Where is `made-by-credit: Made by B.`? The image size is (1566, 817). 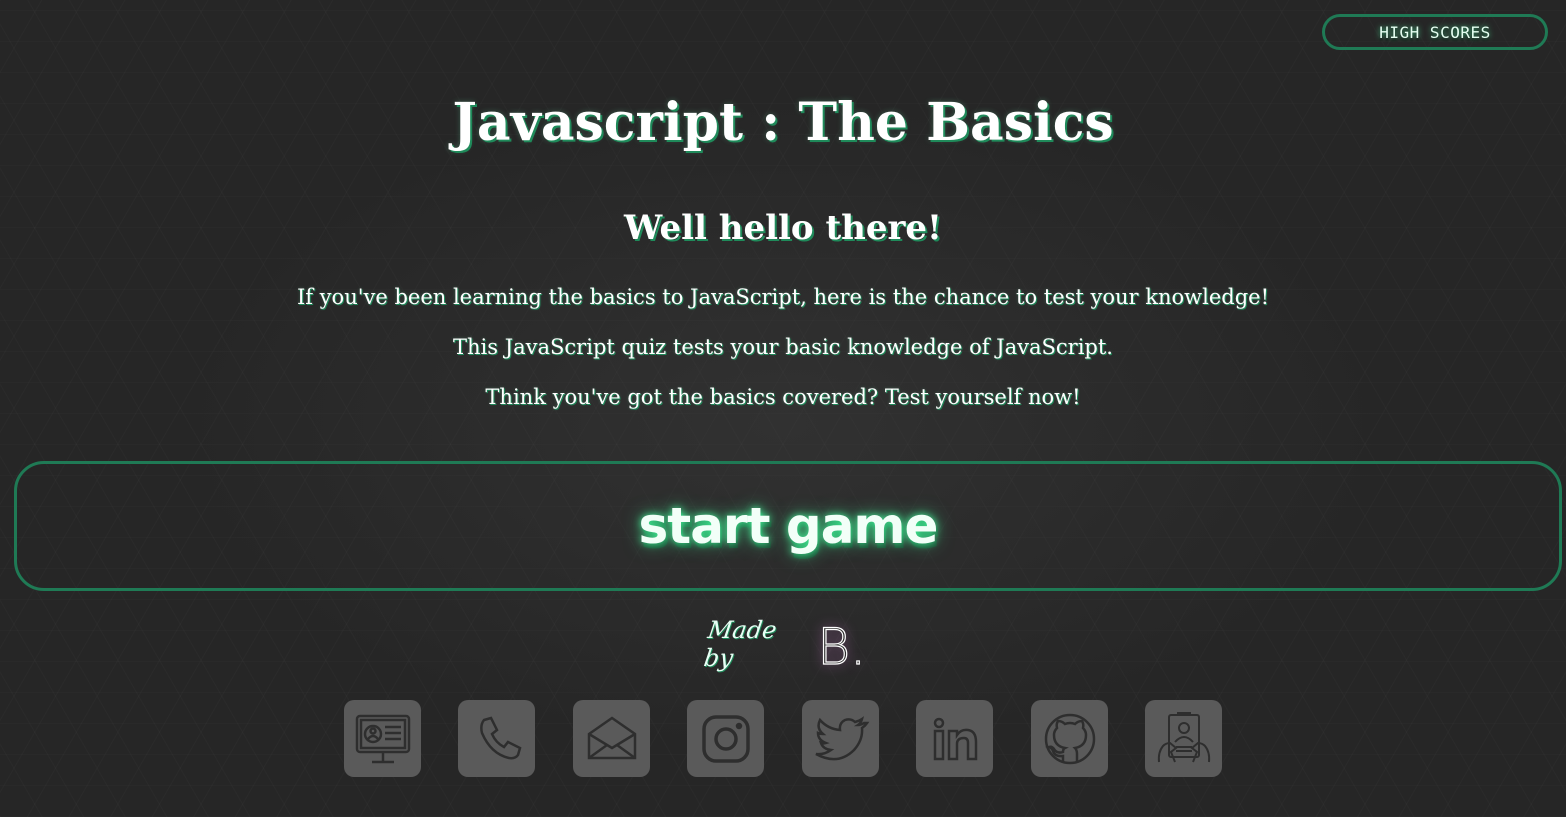 made-by-credit: Made by B. is located at coordinates (784, 649).